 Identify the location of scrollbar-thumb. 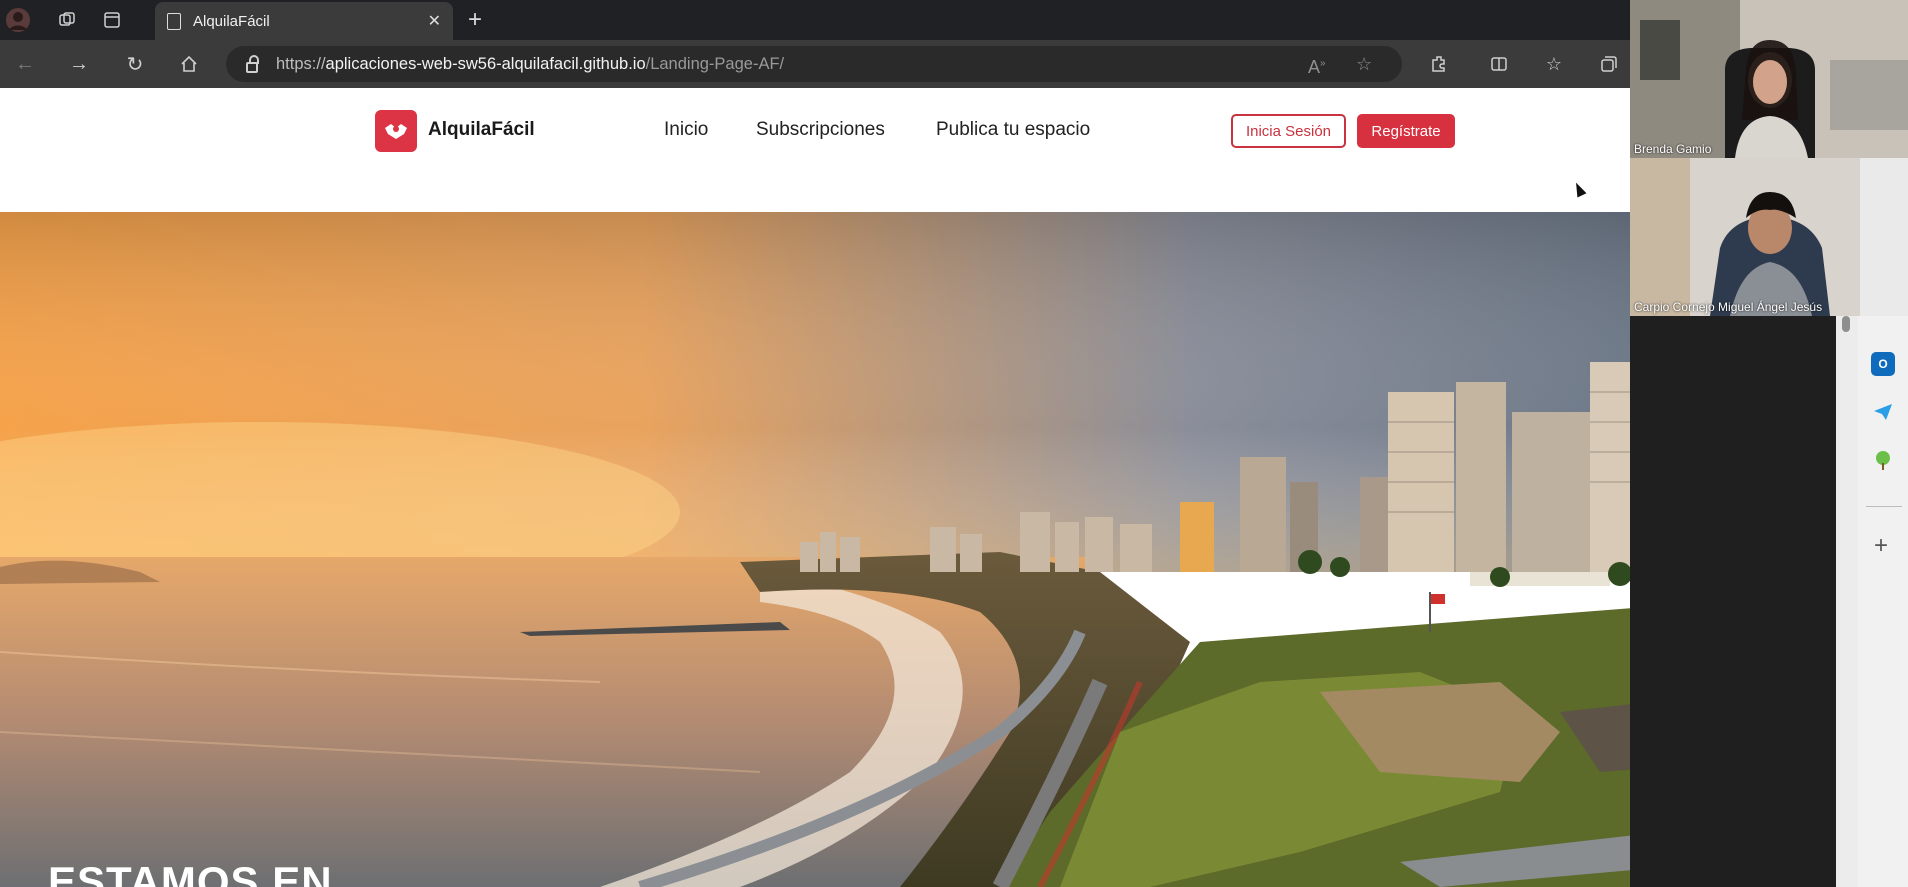
(1846, 324).